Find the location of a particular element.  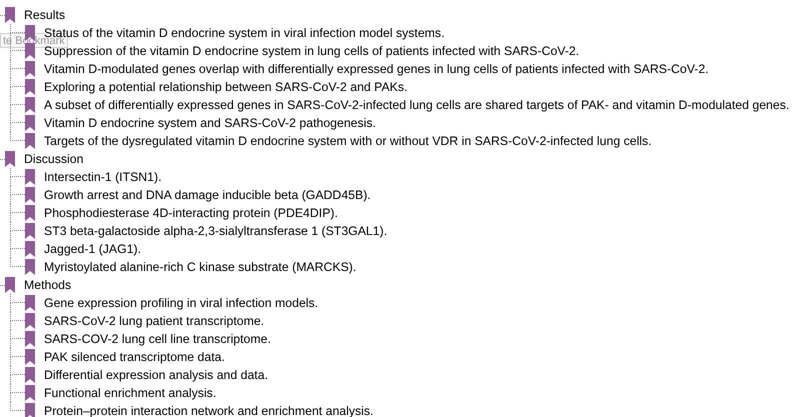

bookmark-label: Jagged-1 (JAG1). is located at coordinates (93, 249).